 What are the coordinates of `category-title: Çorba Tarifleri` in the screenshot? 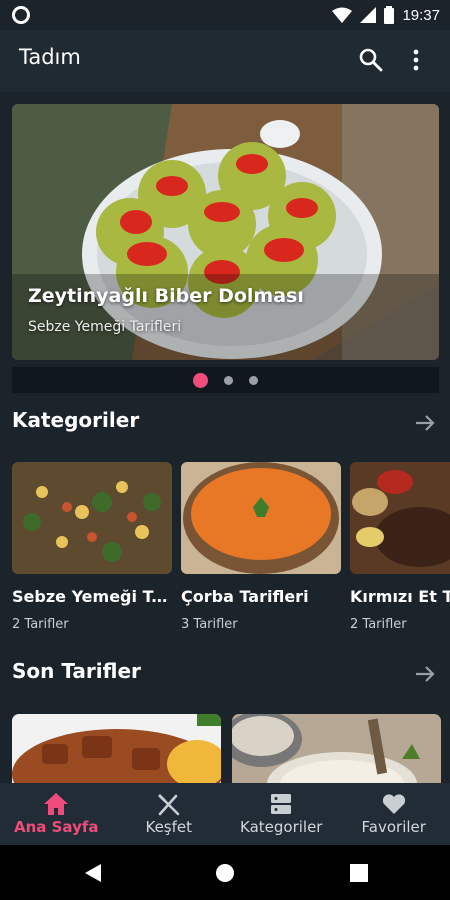 It's located at (245, 596).